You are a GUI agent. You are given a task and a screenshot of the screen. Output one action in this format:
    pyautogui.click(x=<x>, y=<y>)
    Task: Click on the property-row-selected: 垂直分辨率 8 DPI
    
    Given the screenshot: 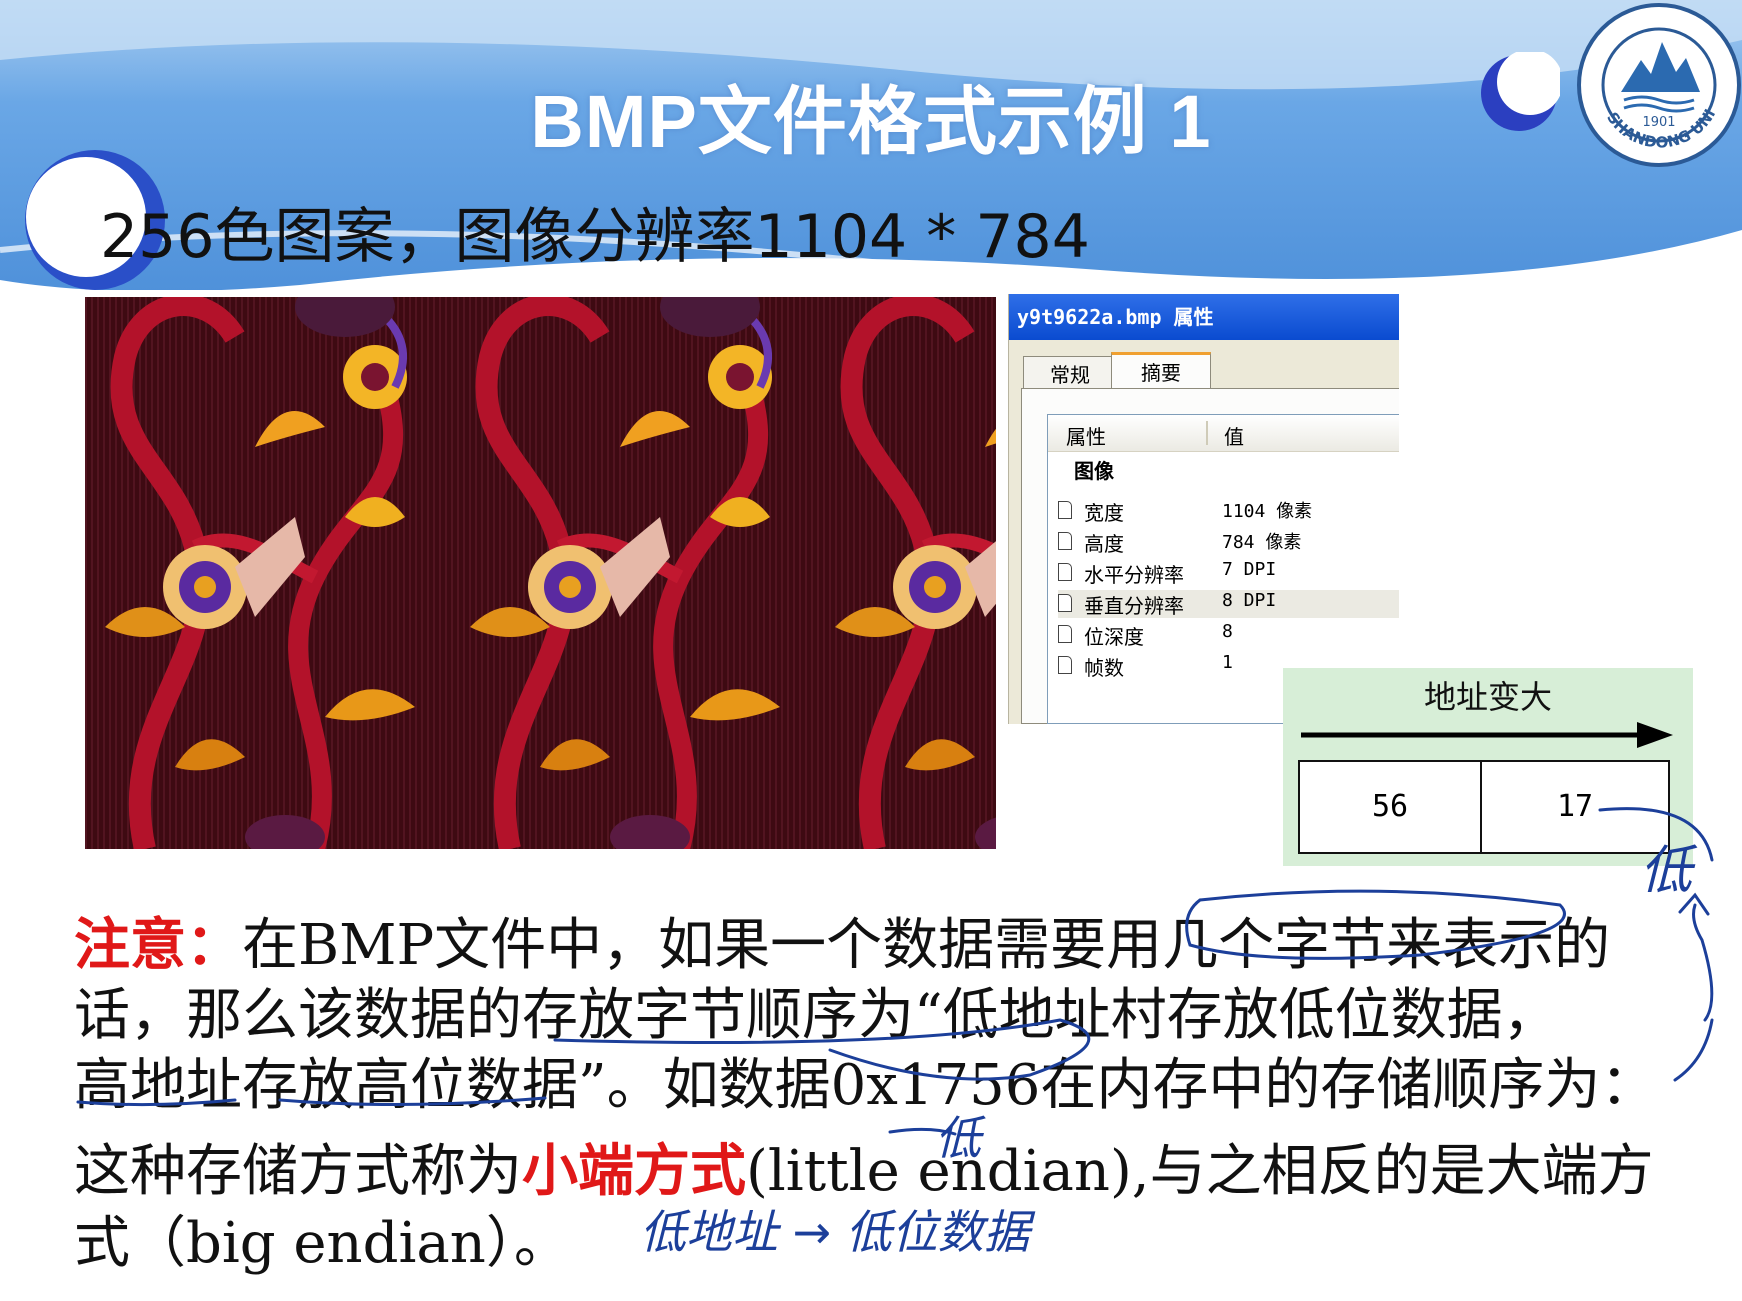 What is the action you would take?
    pyautogui.click(x=1228, y=604)
    